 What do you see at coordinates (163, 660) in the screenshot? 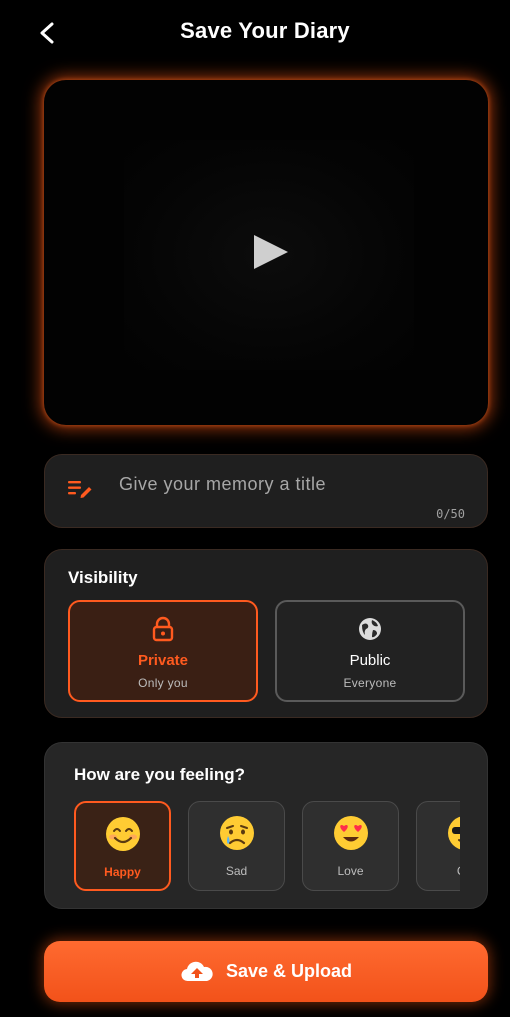
I see `visibility-label: Private` at bounding box center [163, 660].